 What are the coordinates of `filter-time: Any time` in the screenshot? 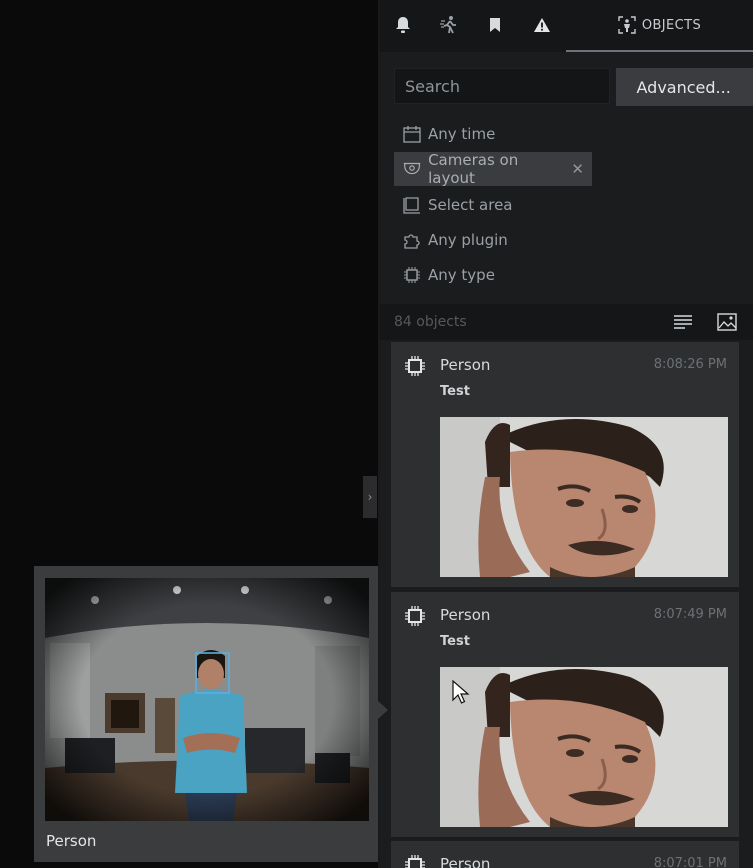 It's located at (493, 133).